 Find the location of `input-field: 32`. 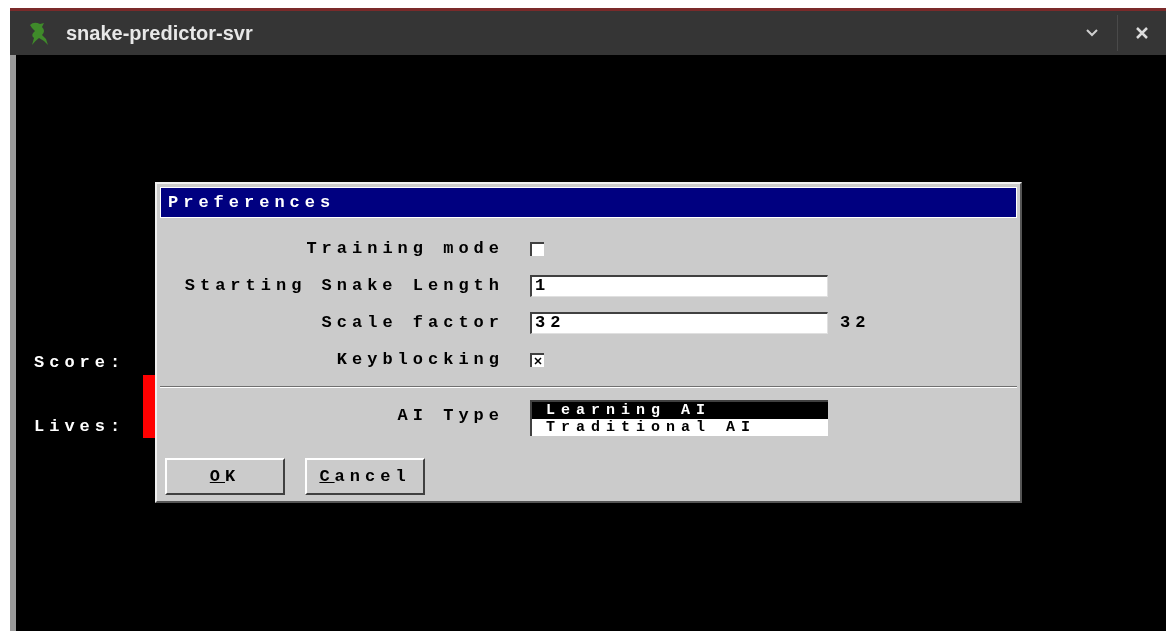

input-field: 32 is located at coordinates (679, 322).